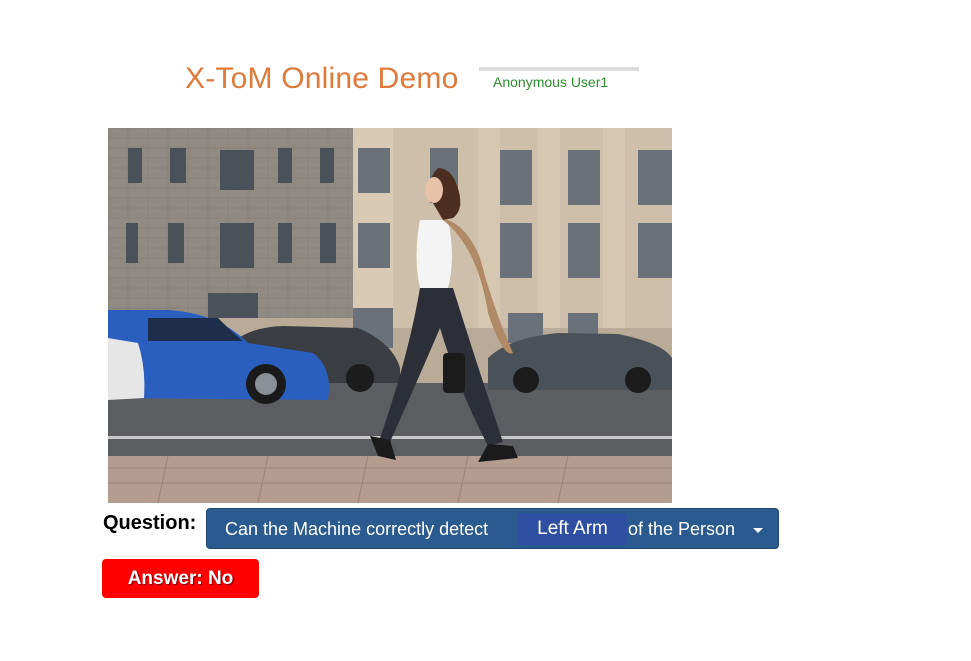 The image size is (971, 661). I want to click on page-title: X-ToM Online Demo, so click(322, 78).